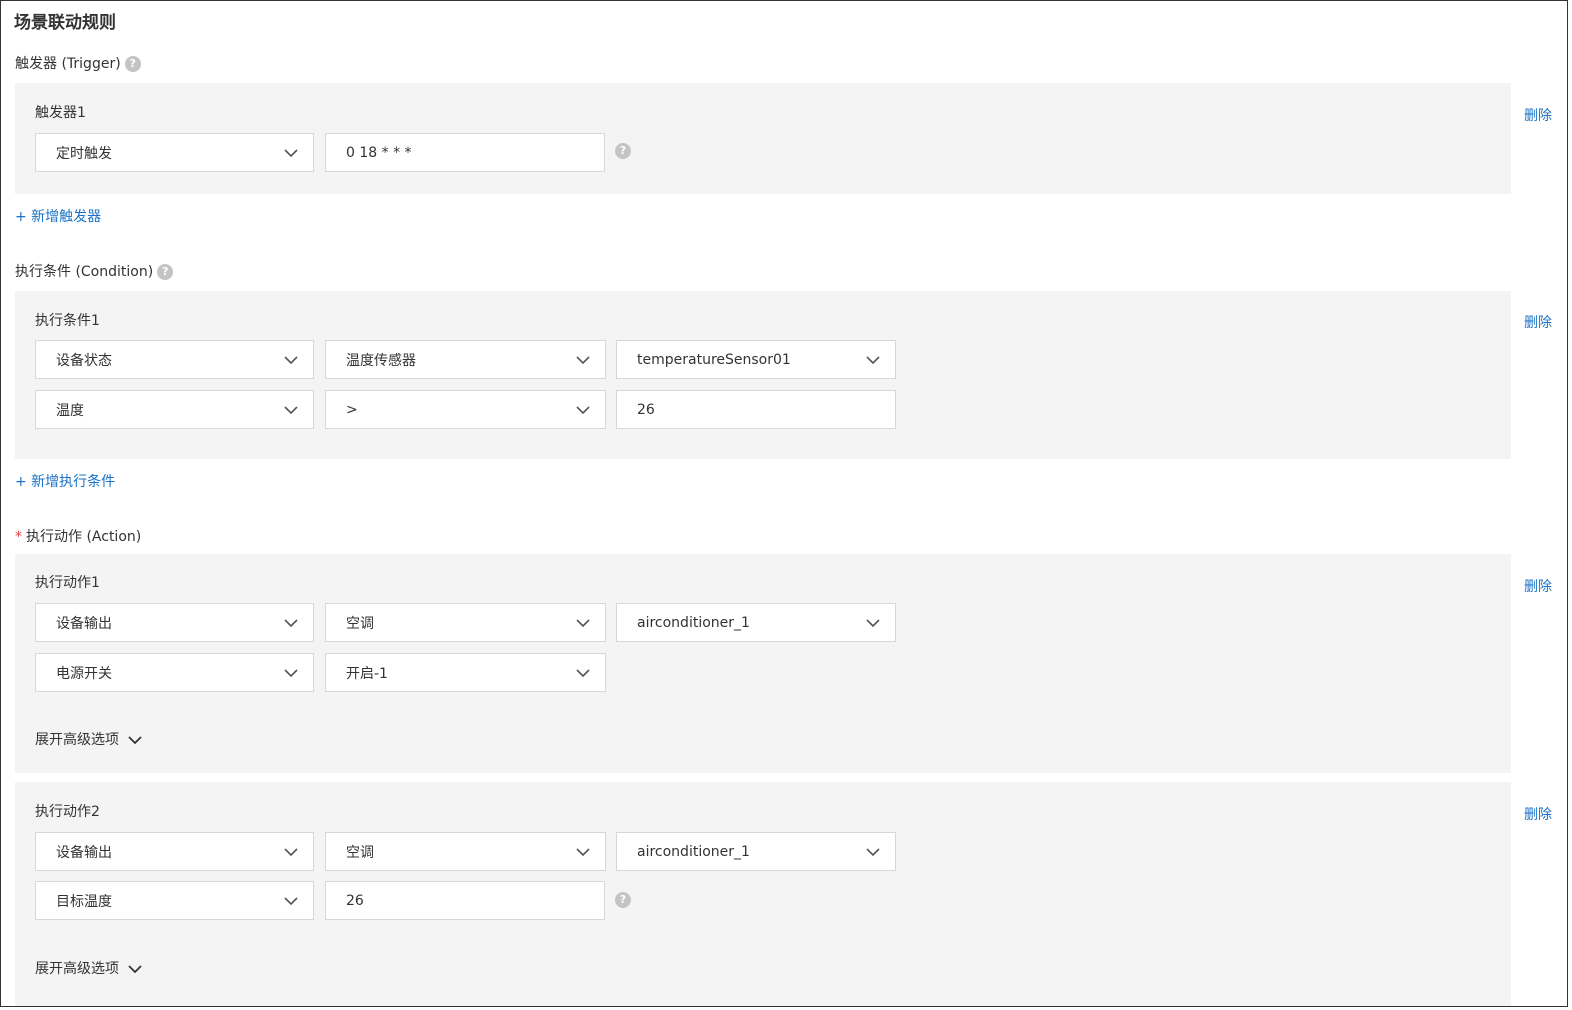  Describe the element at coordinates (174, 900) in the screenshot. I see `action-property-select: 目标温度` at that location.